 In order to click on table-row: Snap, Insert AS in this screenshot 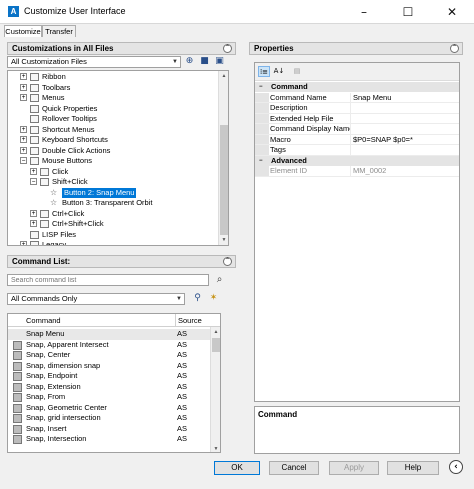, I will do `click(110, 429)`.